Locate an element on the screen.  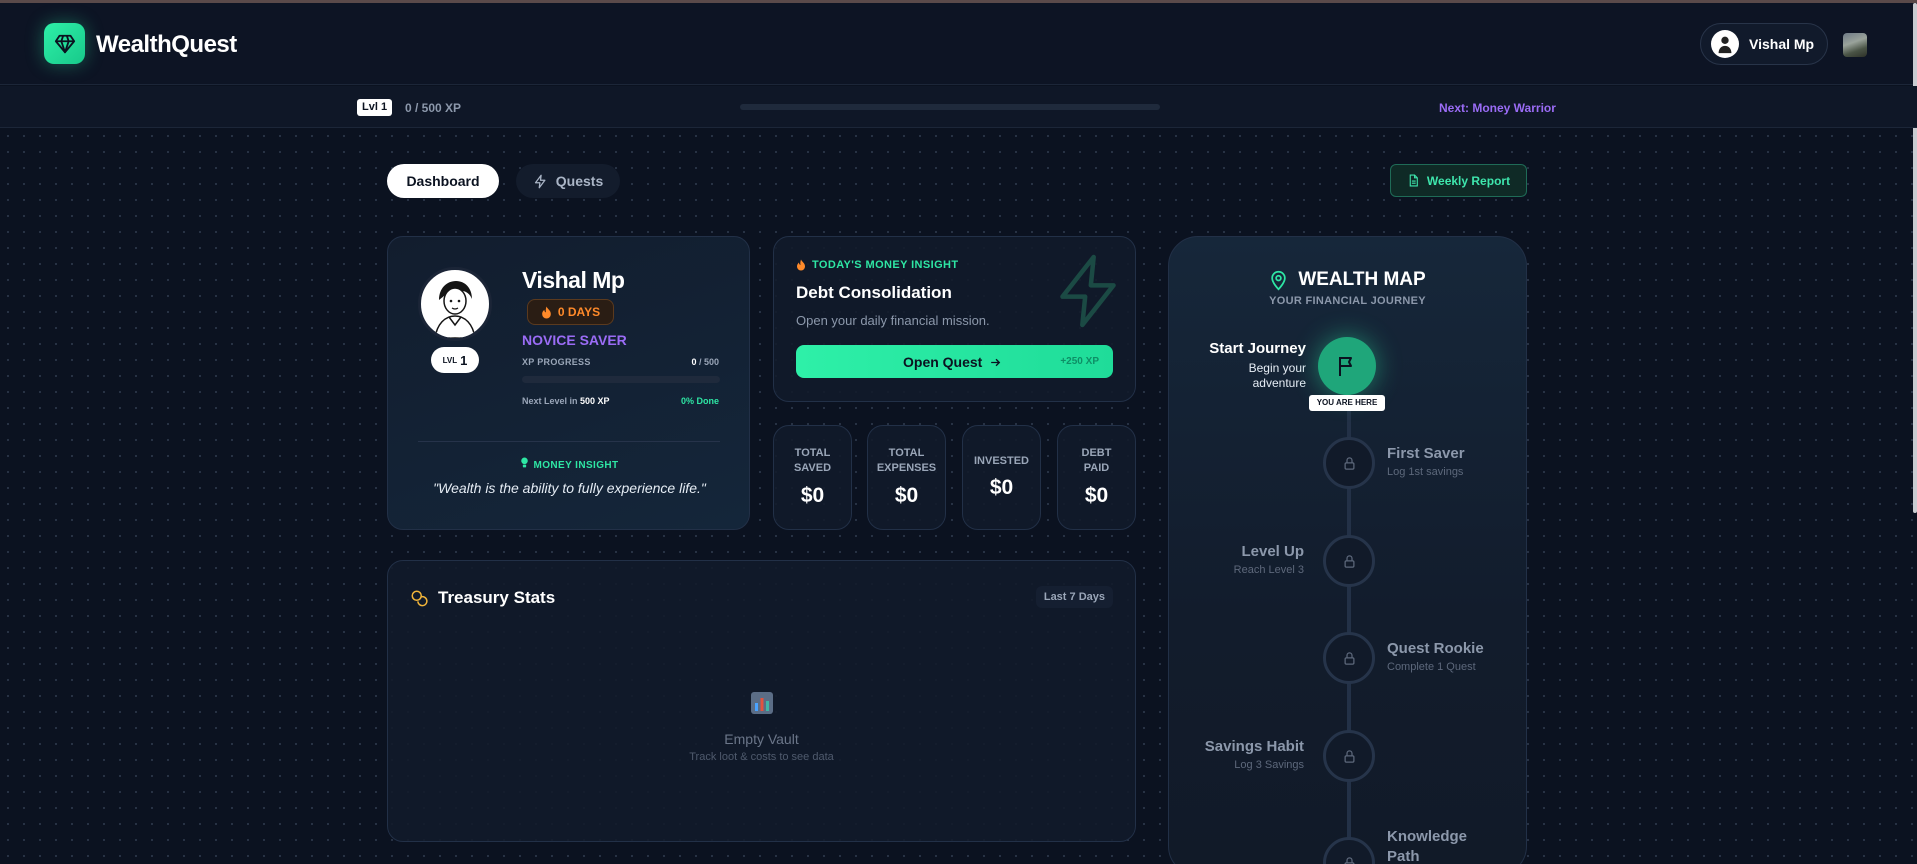
milestone-node-quest-rookie is located at coordinates (1349, 658).